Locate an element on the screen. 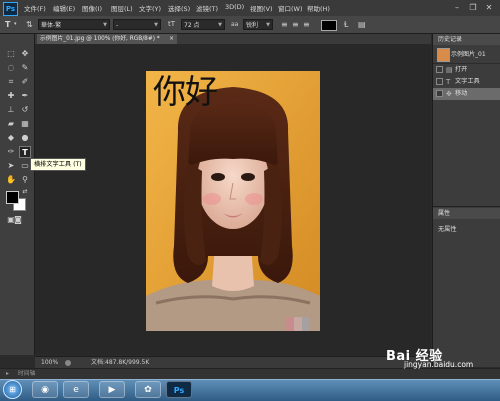 Image resolution: width=500 pixels, height=401 pixels. antialias-value: 锐利 is located at coordinates (252, 25).